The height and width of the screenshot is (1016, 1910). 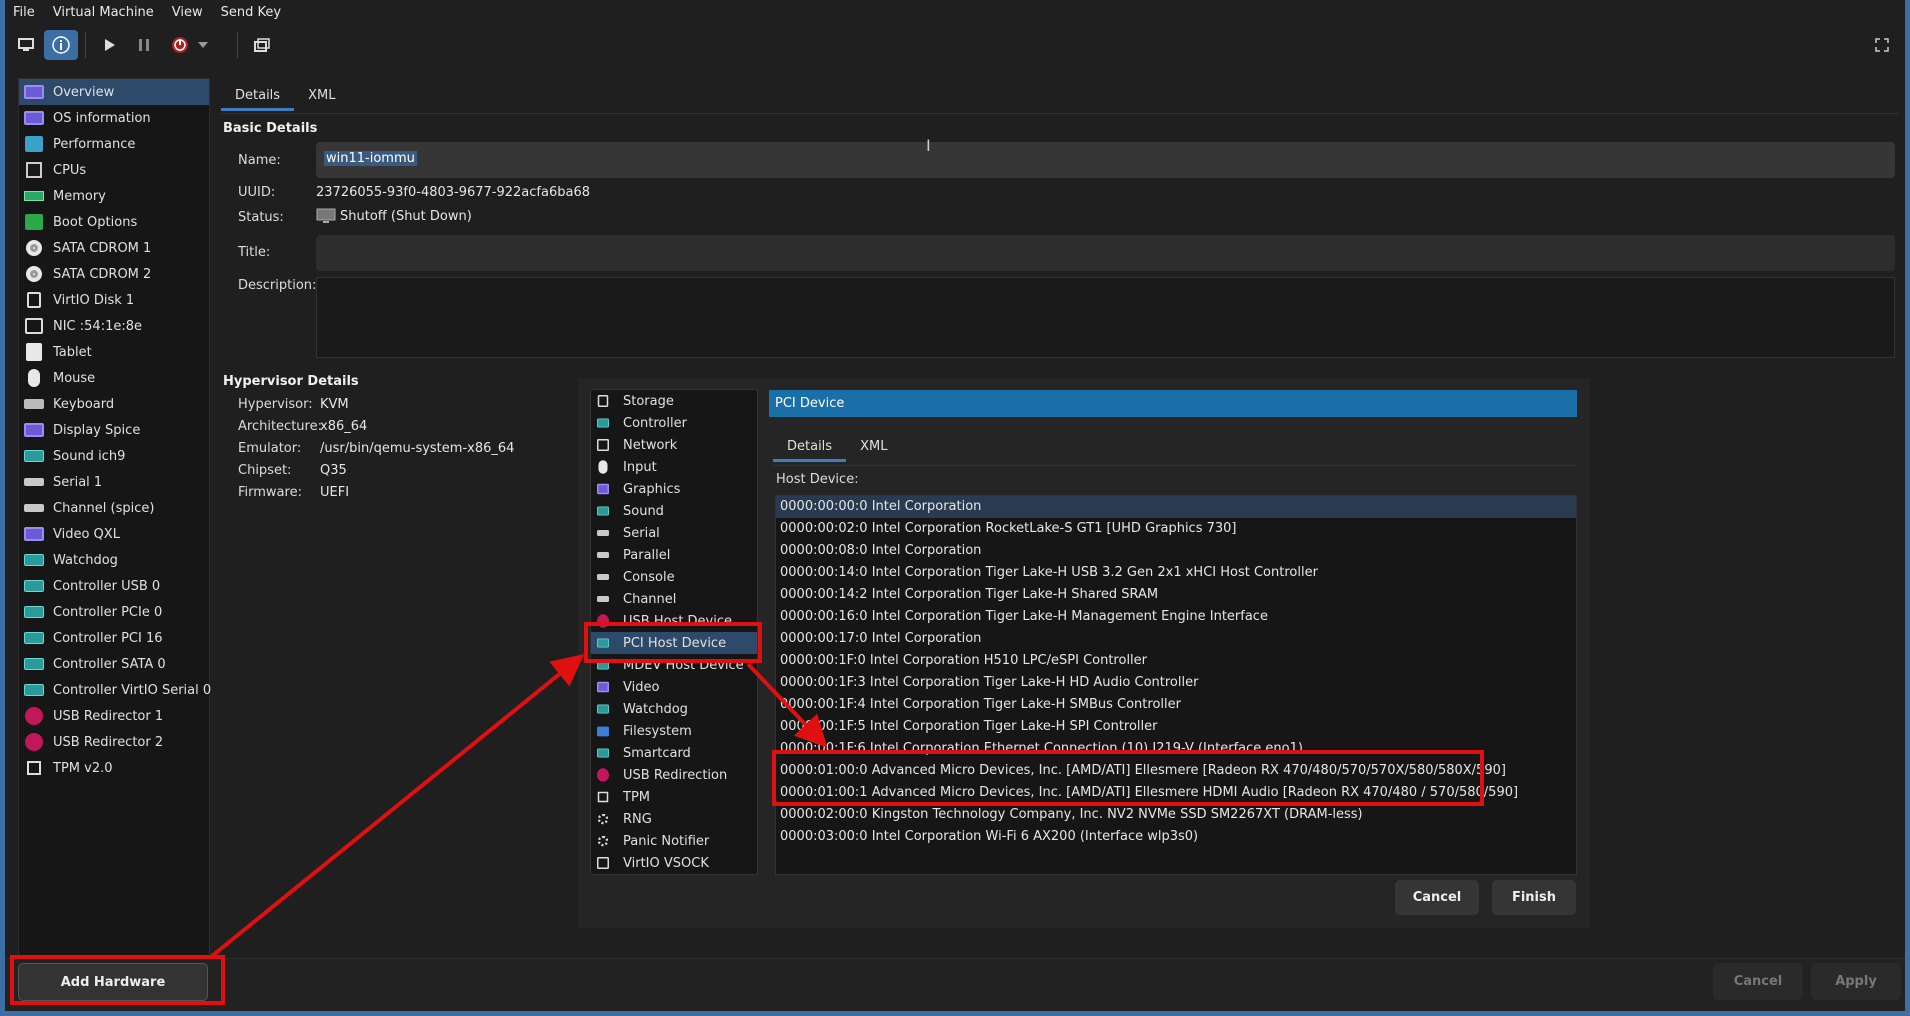 I want to click on sidebar-item: Display Spice, so click(x=114, y=430).